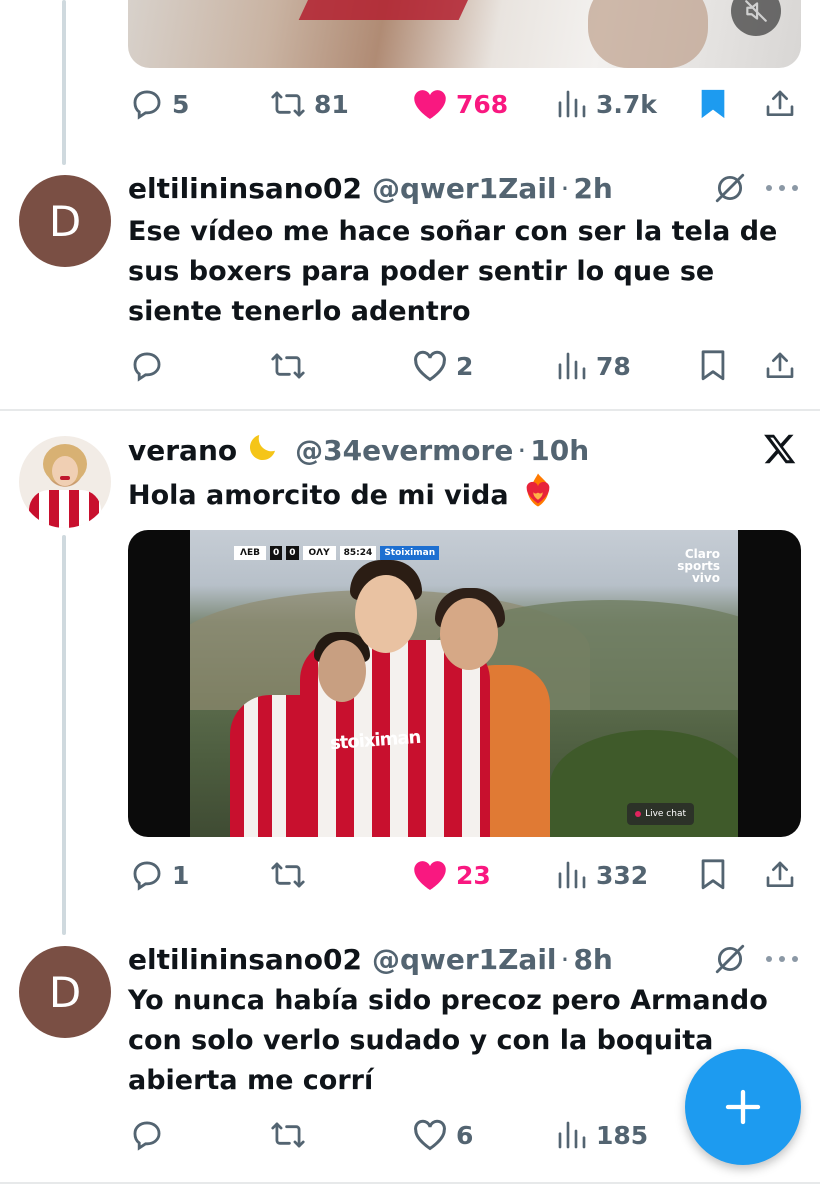  I want to click on tweet-text: Hola amorcito de mi vida, so click(318, 495).